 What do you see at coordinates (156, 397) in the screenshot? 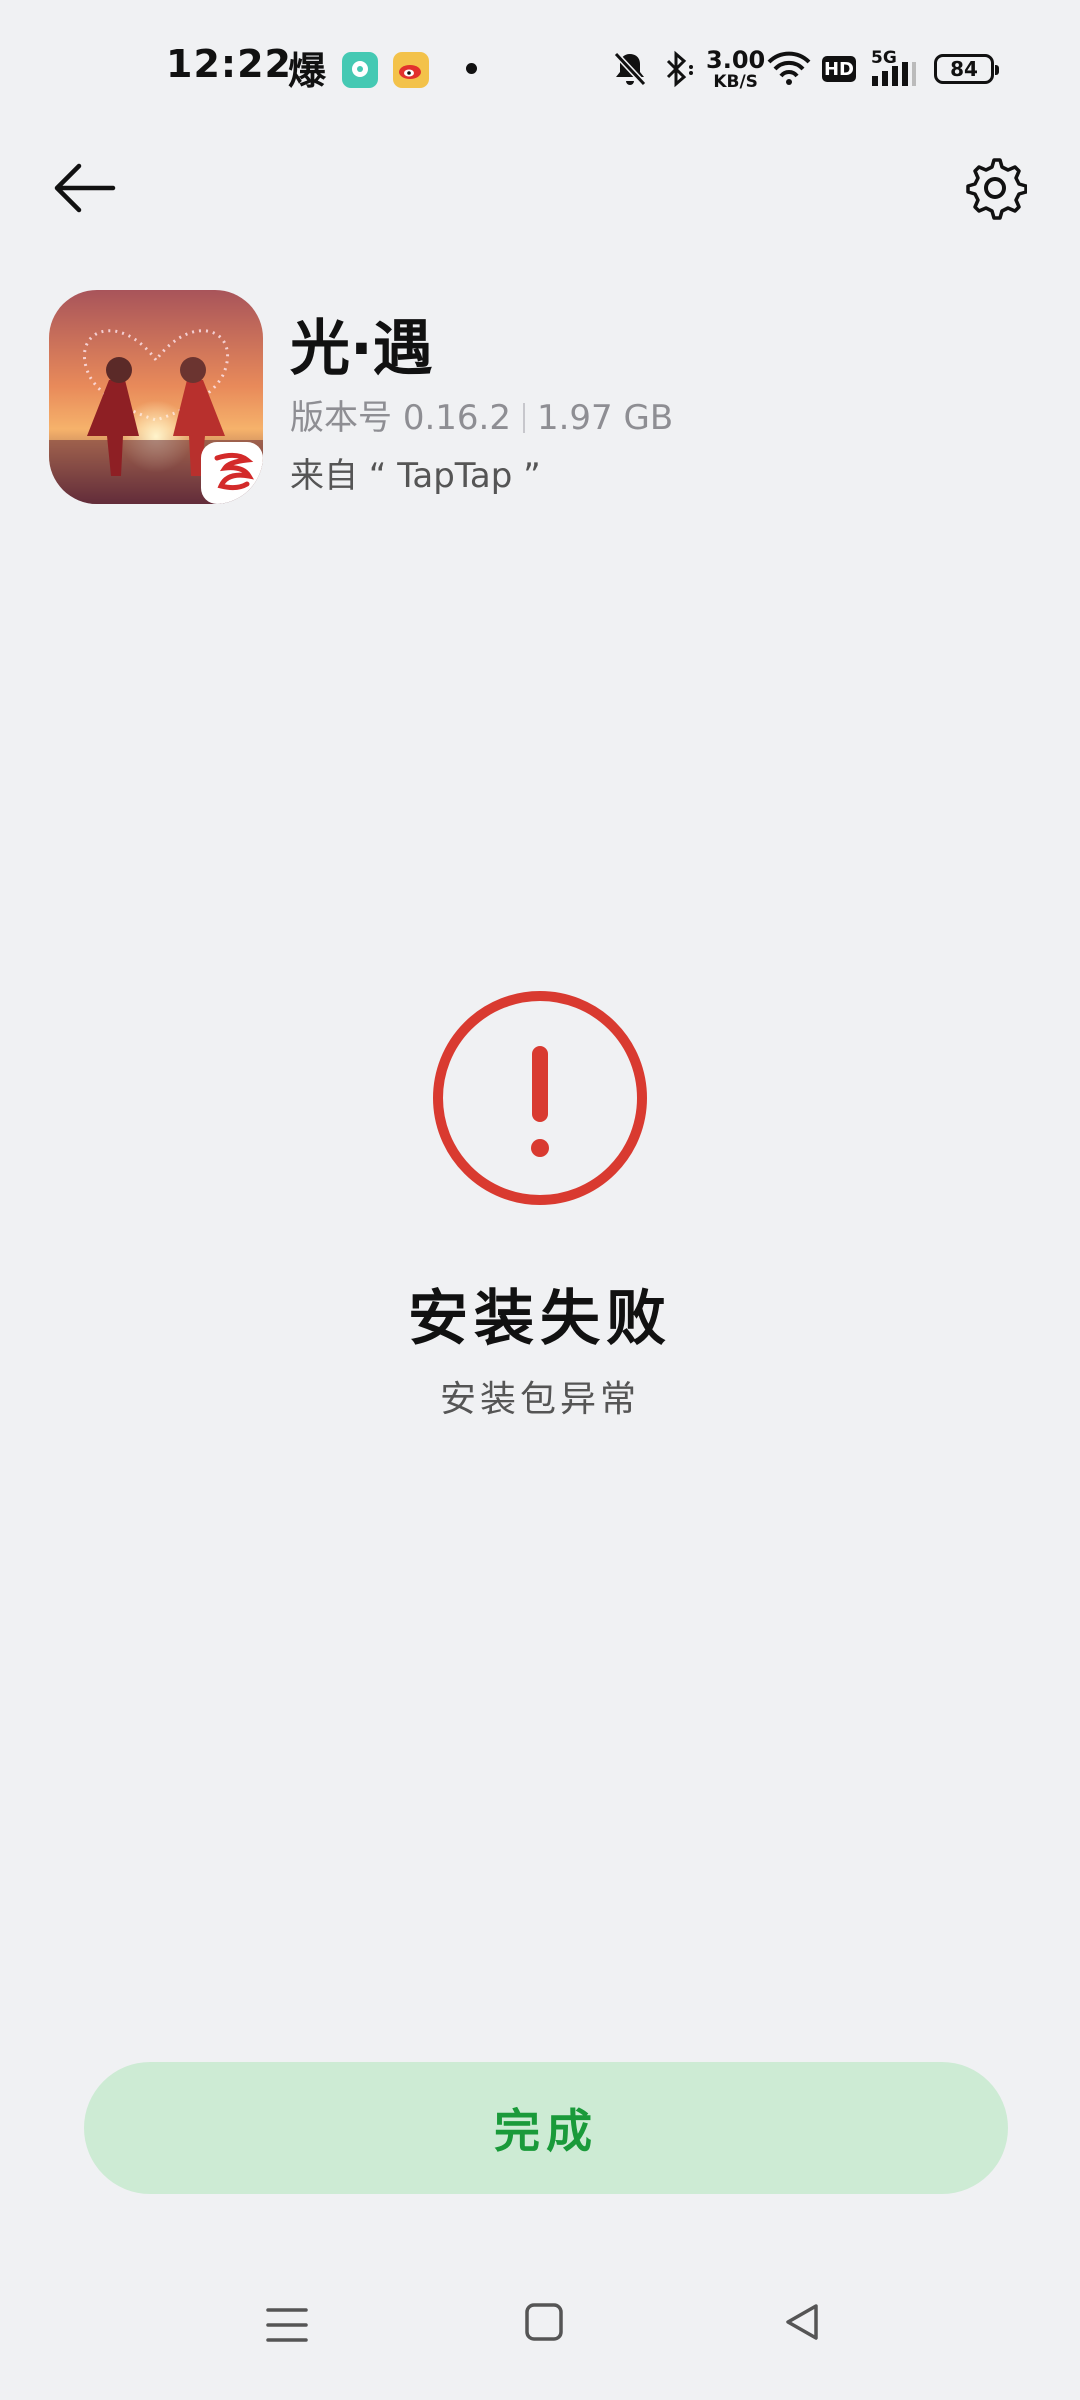
I see `app-icon` at bounding box center [156, 397].